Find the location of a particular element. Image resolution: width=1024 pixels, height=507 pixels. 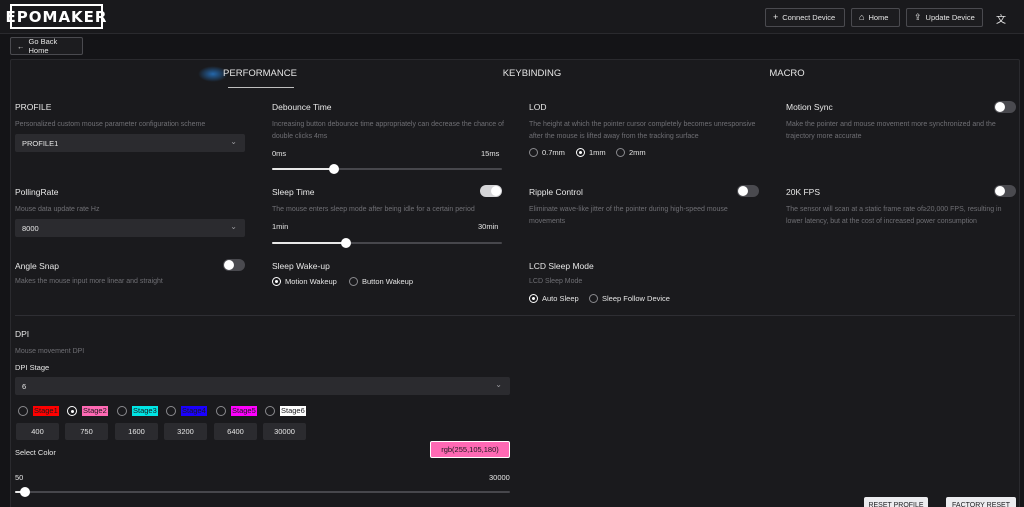

update-device-button: ⇪ Update Device is located at coordinates (944, 17).